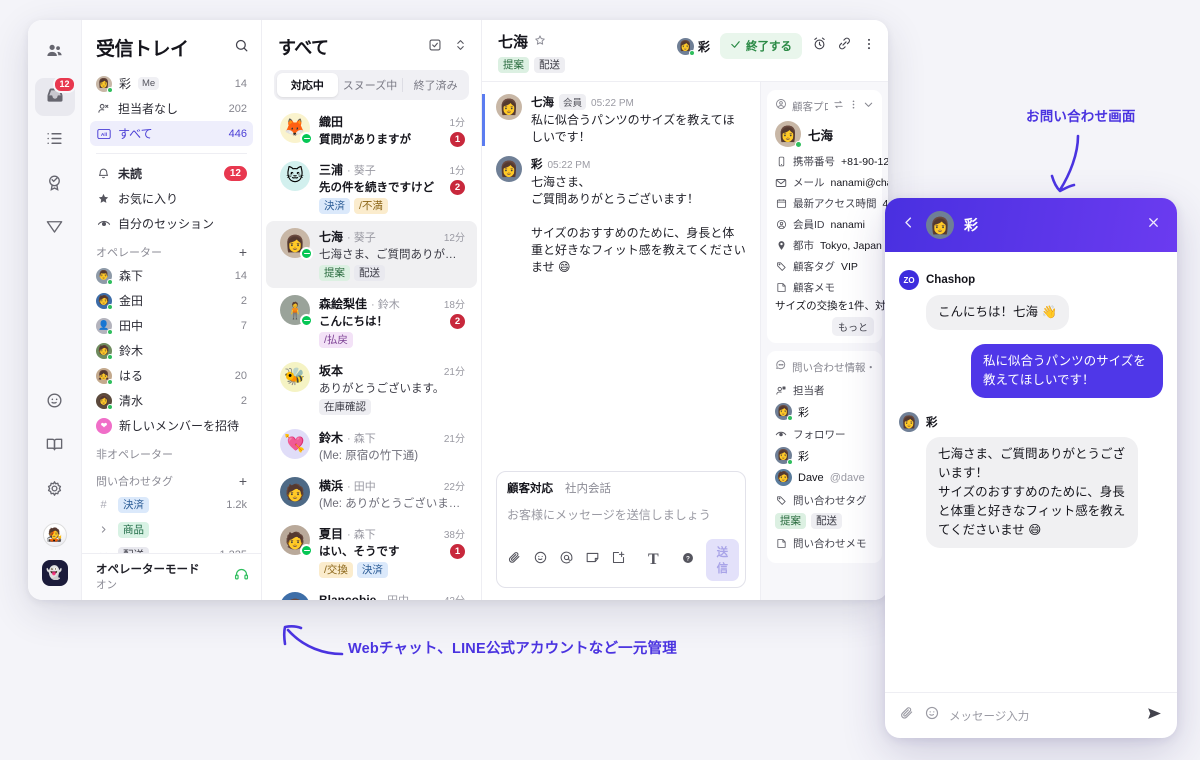  What do you see at coordinates (55, 229) in the screenshot?
I see `rail-item-send` at bounding box center [55, 229].